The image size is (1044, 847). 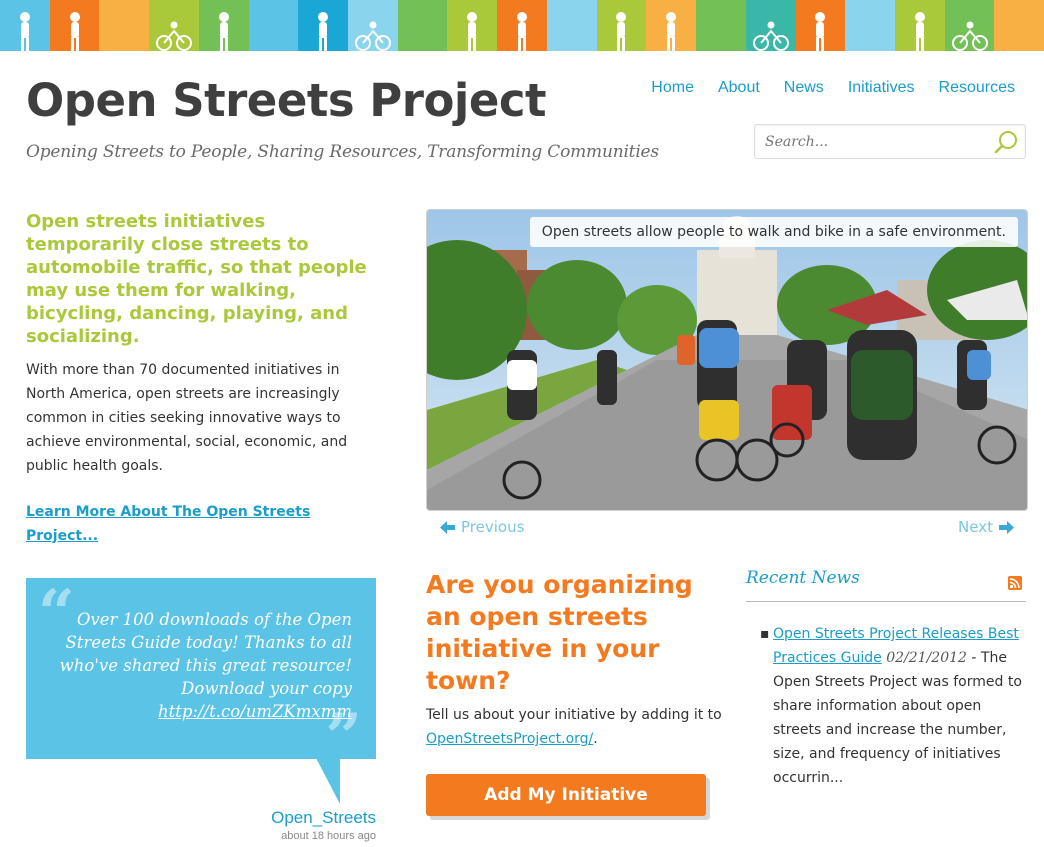 I want to click on slide-prev-label: Previous, so click(x=493, y=527).